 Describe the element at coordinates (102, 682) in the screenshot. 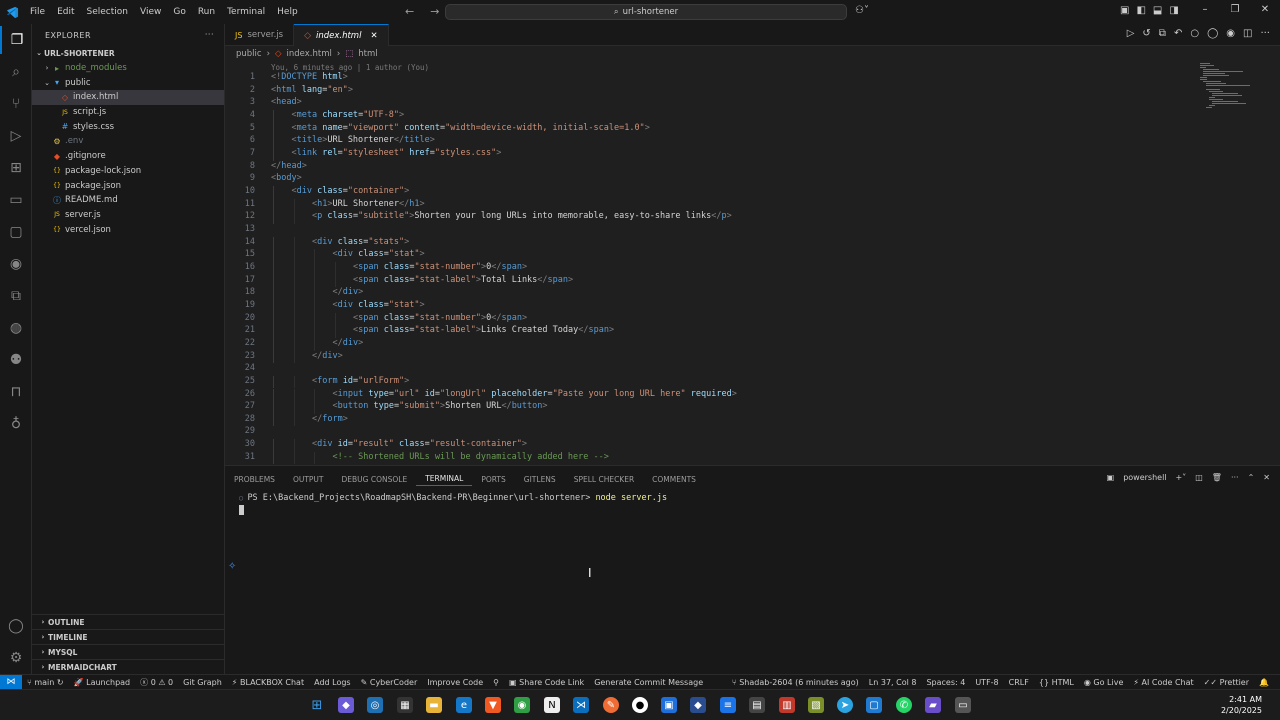

I see `launchpad-item: 🚀 Launchpad` at that location.